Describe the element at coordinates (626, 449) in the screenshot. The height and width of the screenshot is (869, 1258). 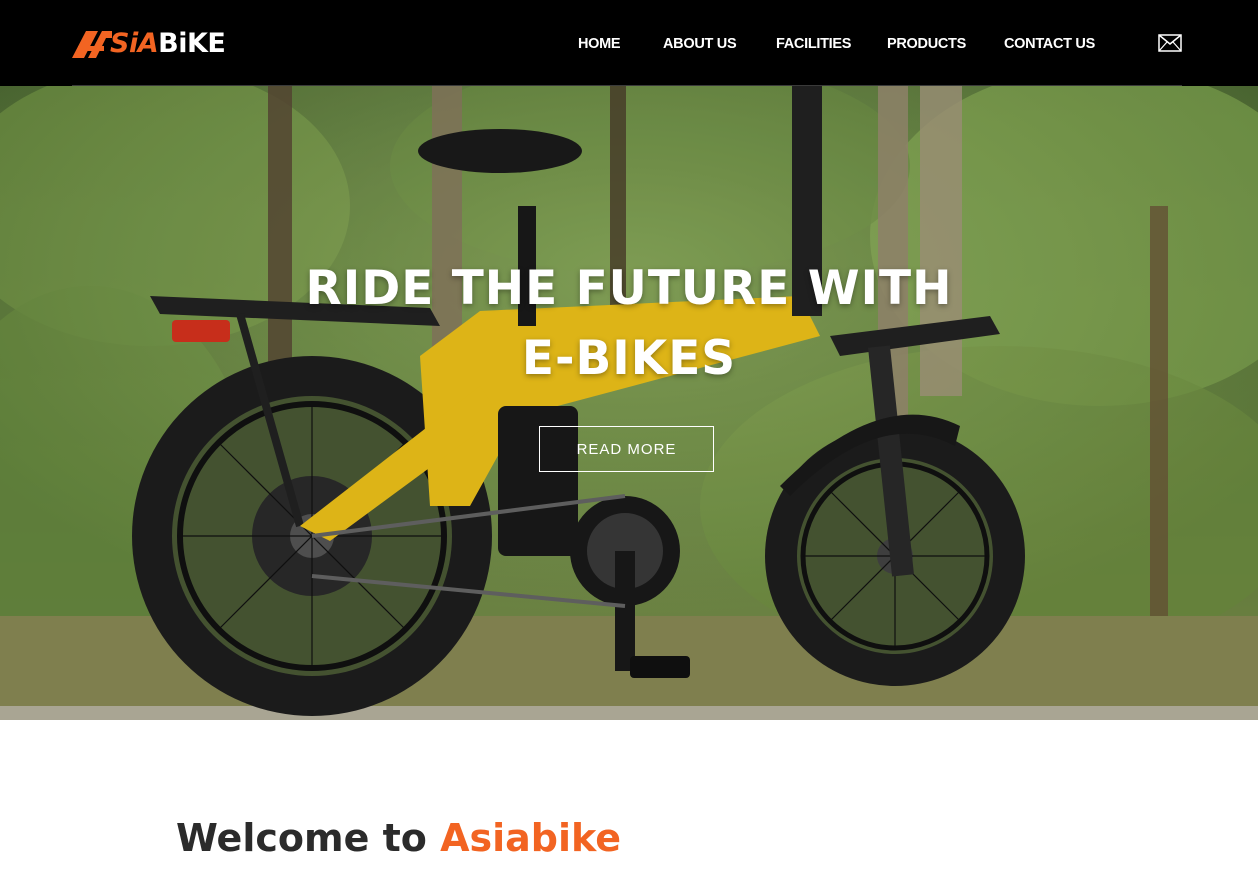
I see `read-more-button: READ MORE` at that location.